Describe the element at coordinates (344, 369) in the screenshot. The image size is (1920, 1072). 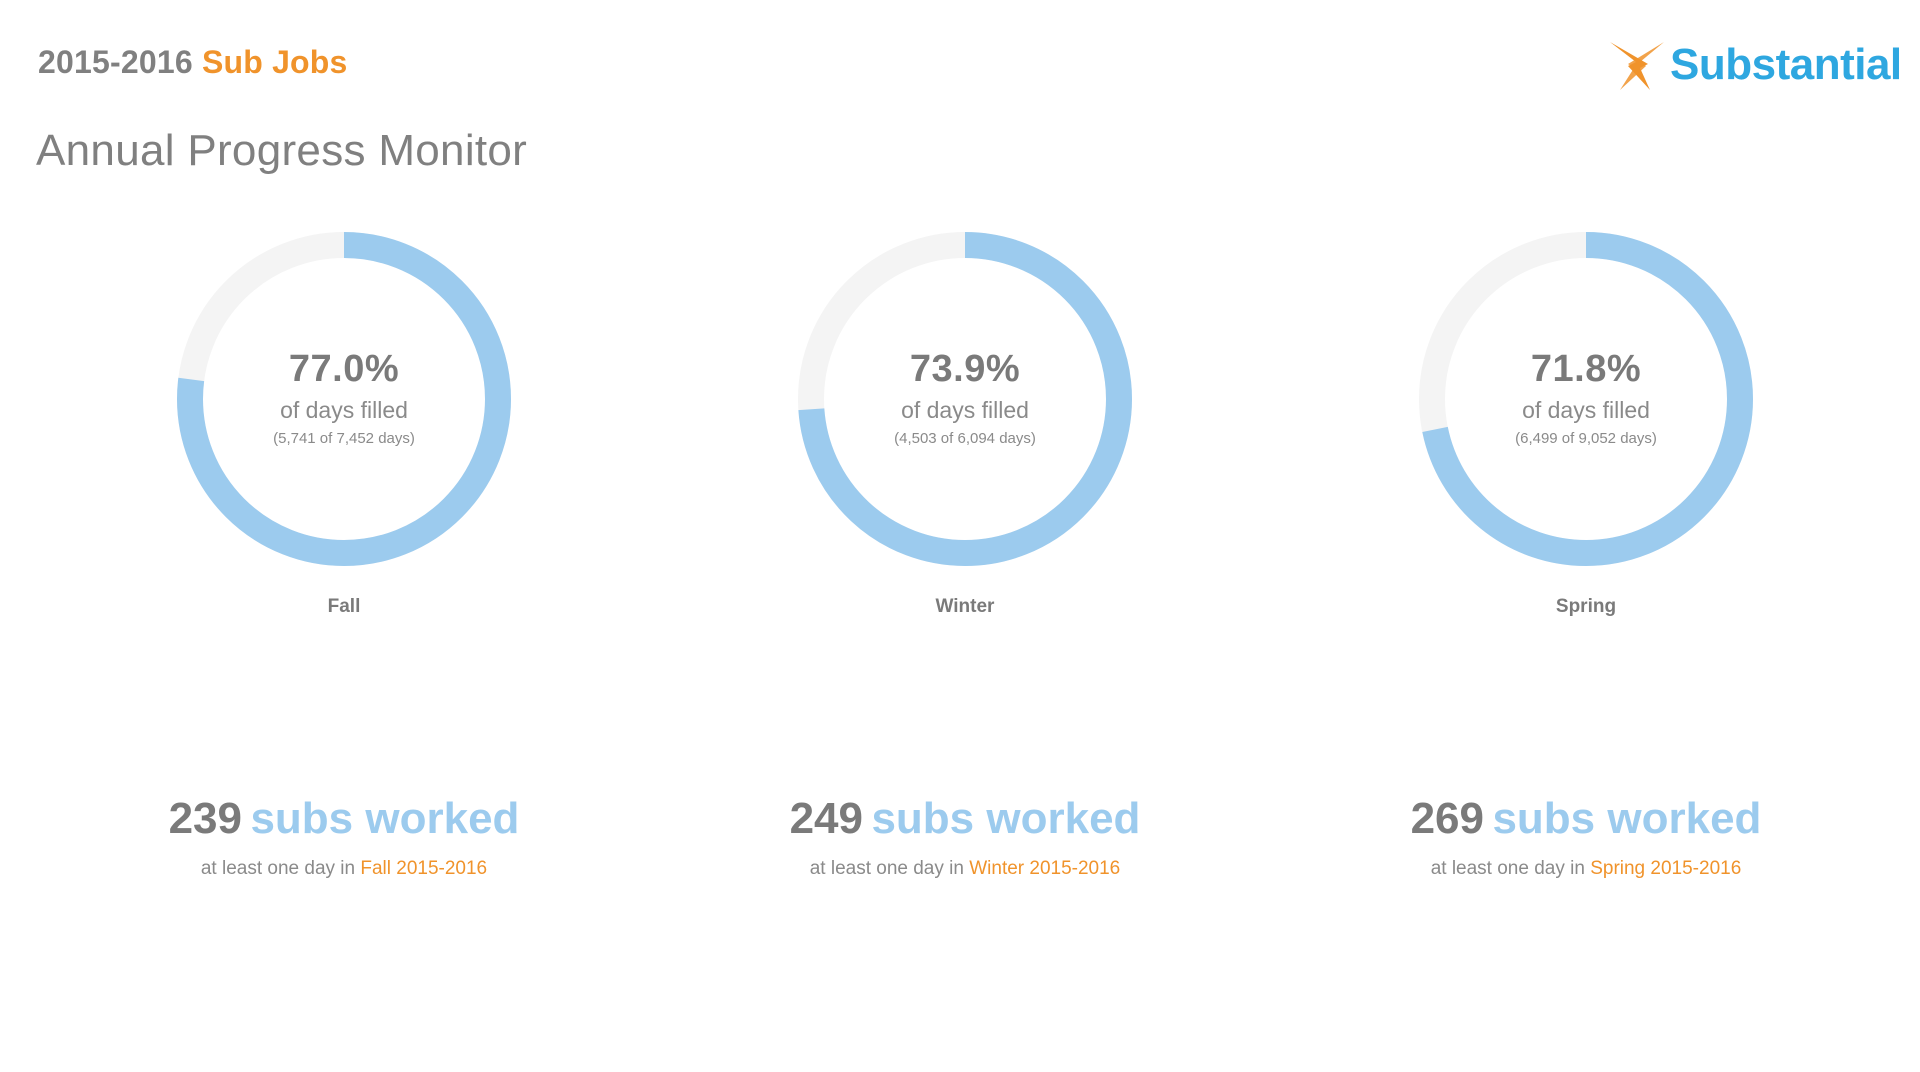
I see `percent-value: 77.0%` at that location.